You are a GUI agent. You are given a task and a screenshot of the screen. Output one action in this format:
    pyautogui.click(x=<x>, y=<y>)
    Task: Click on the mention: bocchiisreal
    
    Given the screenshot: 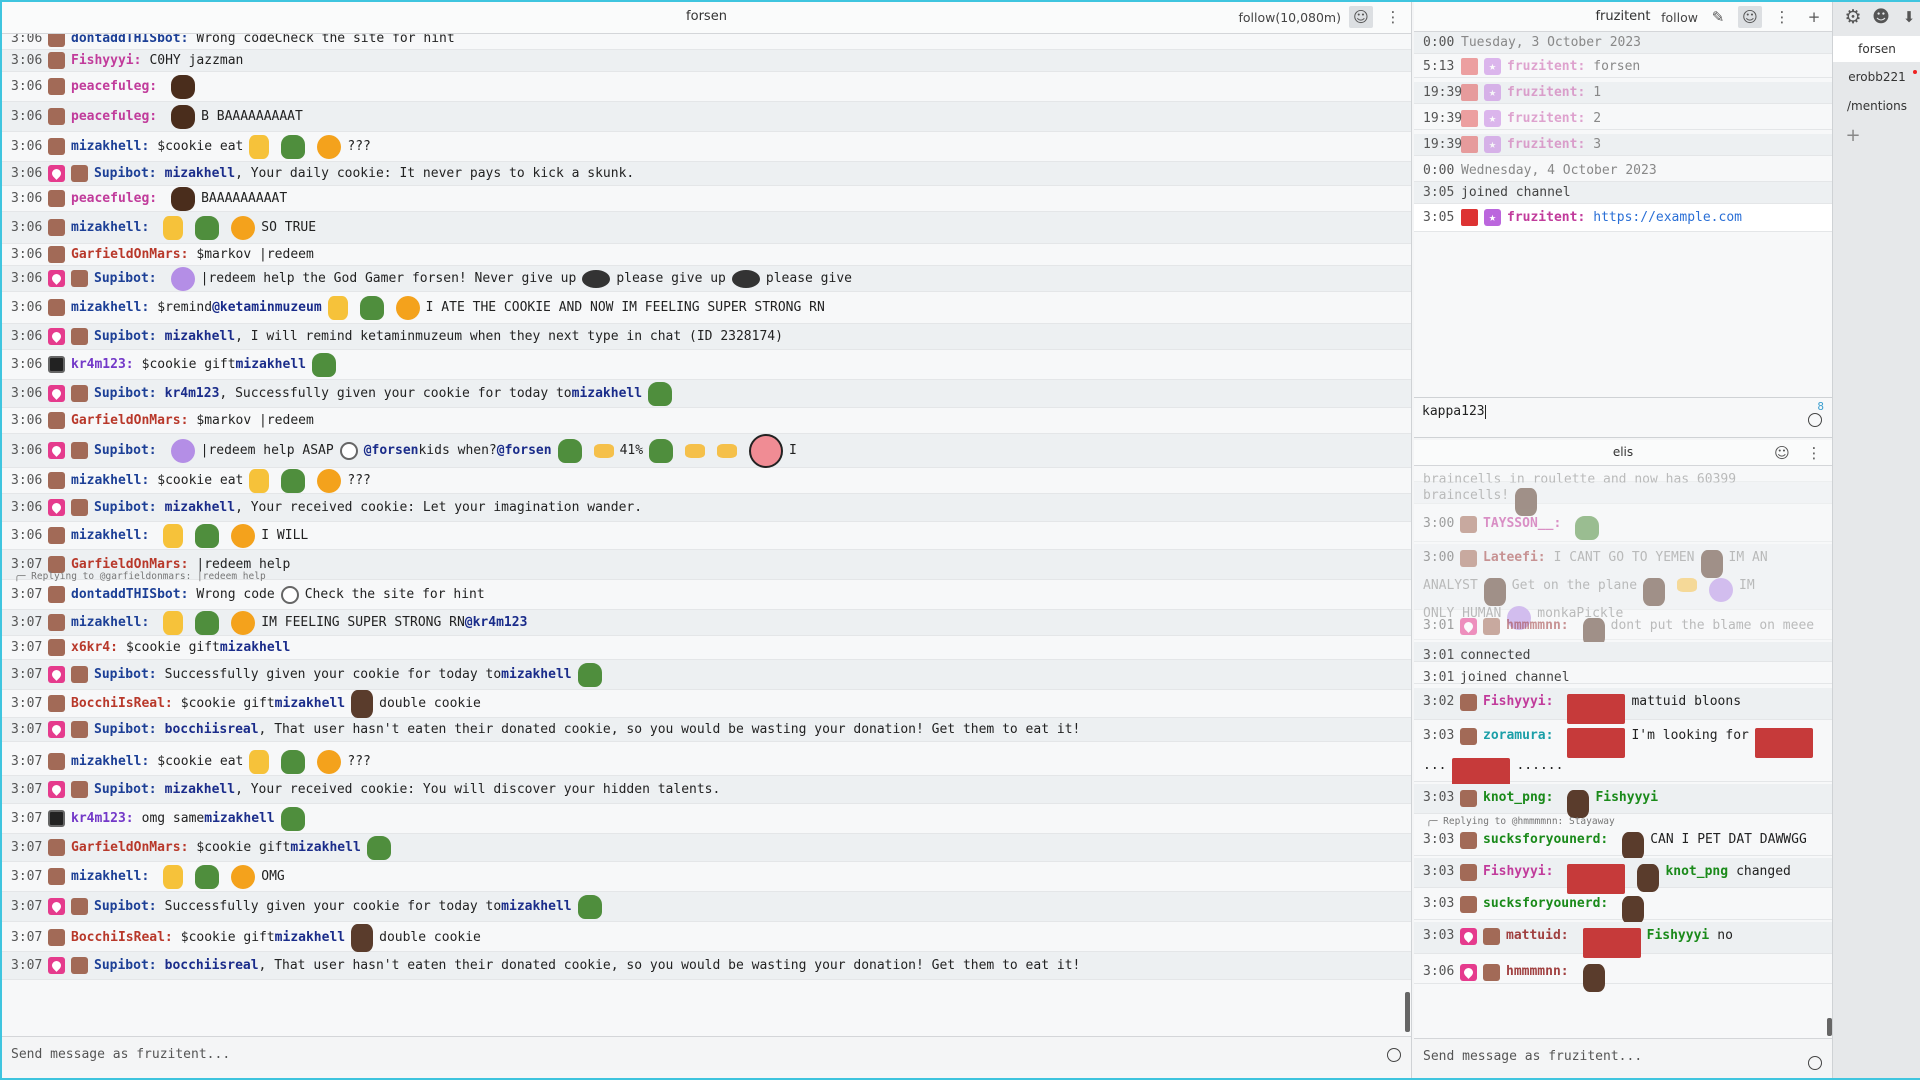 What is the action you would take?
    pyautogui.click(x=211, y=729)
    